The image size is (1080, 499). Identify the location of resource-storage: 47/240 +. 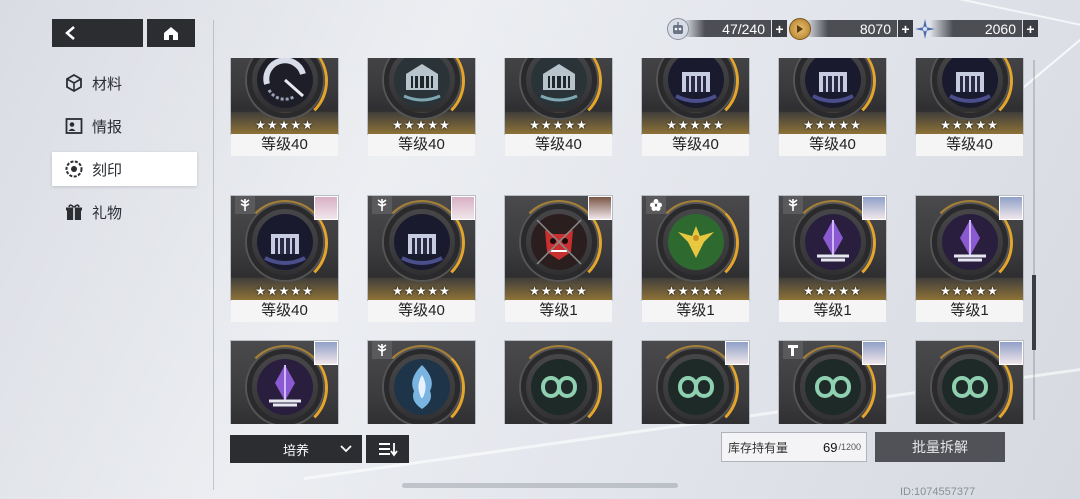
(727, 28).